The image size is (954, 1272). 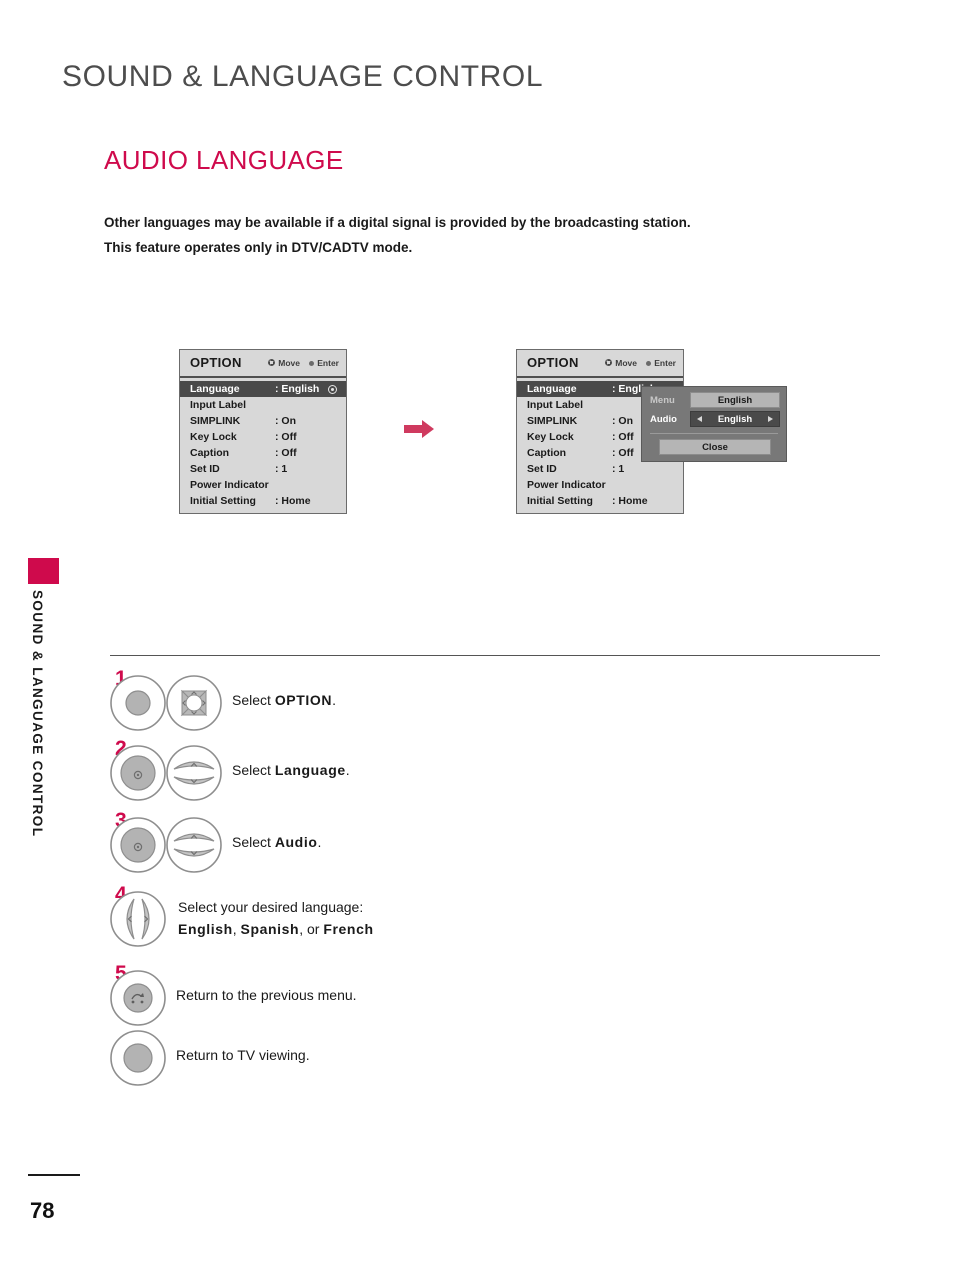 I want to click on popup-audio-value: English, so click(x=735, y=419).